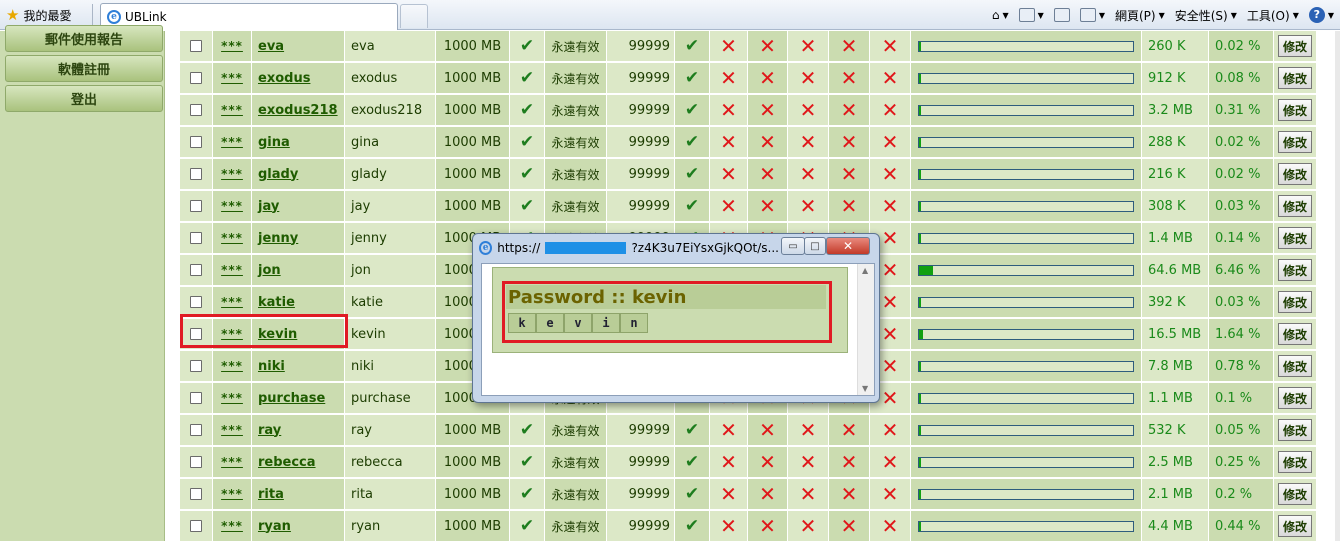 The width and height of the screenshot is (1340, 541). What do you see at coordinates (284, 78) in the screenshot?
I see `account-link: exodus` at bounding box center [284, 78].